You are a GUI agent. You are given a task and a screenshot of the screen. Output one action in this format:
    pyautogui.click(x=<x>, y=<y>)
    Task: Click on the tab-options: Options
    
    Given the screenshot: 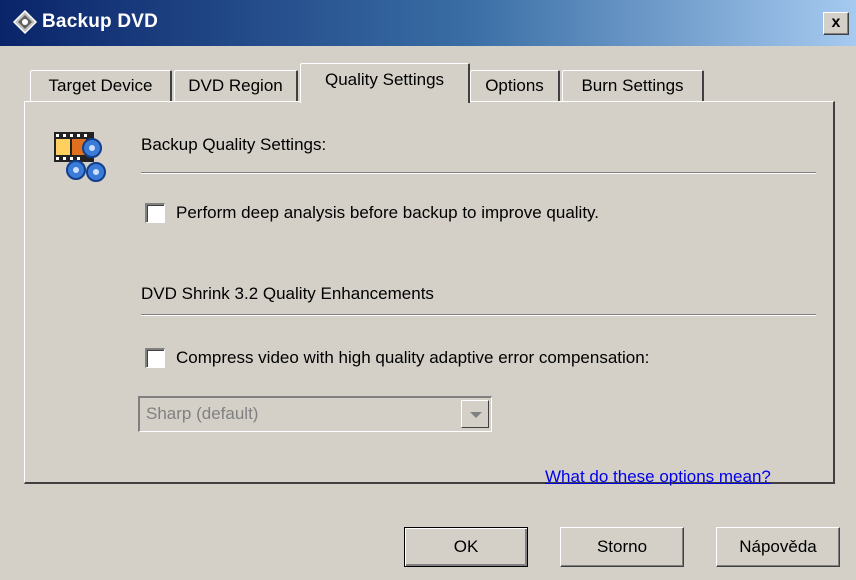 What is the action you would take?
    pyautogui.click(x=515, y=86)
    